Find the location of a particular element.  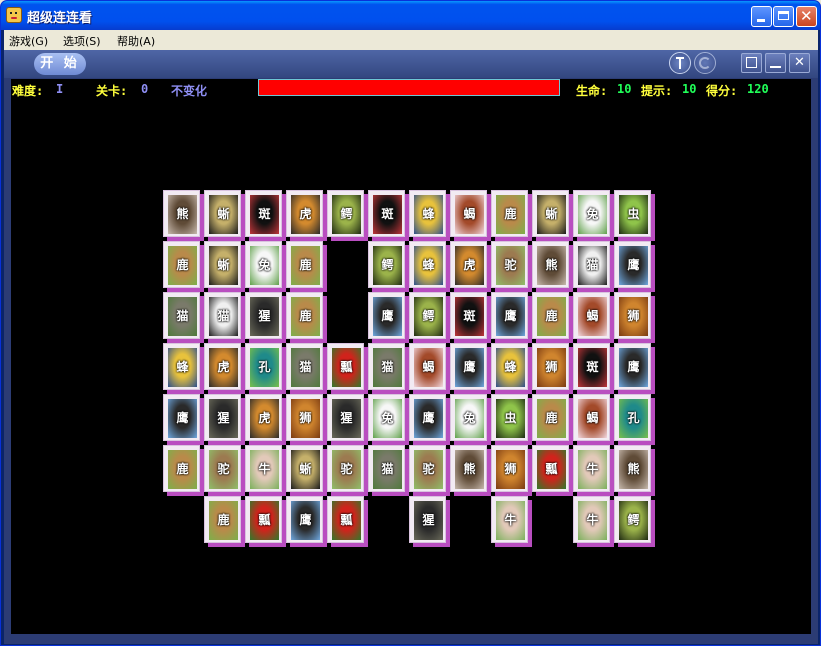

zebra-icon: 斑 is located at coordinates (387, 214).